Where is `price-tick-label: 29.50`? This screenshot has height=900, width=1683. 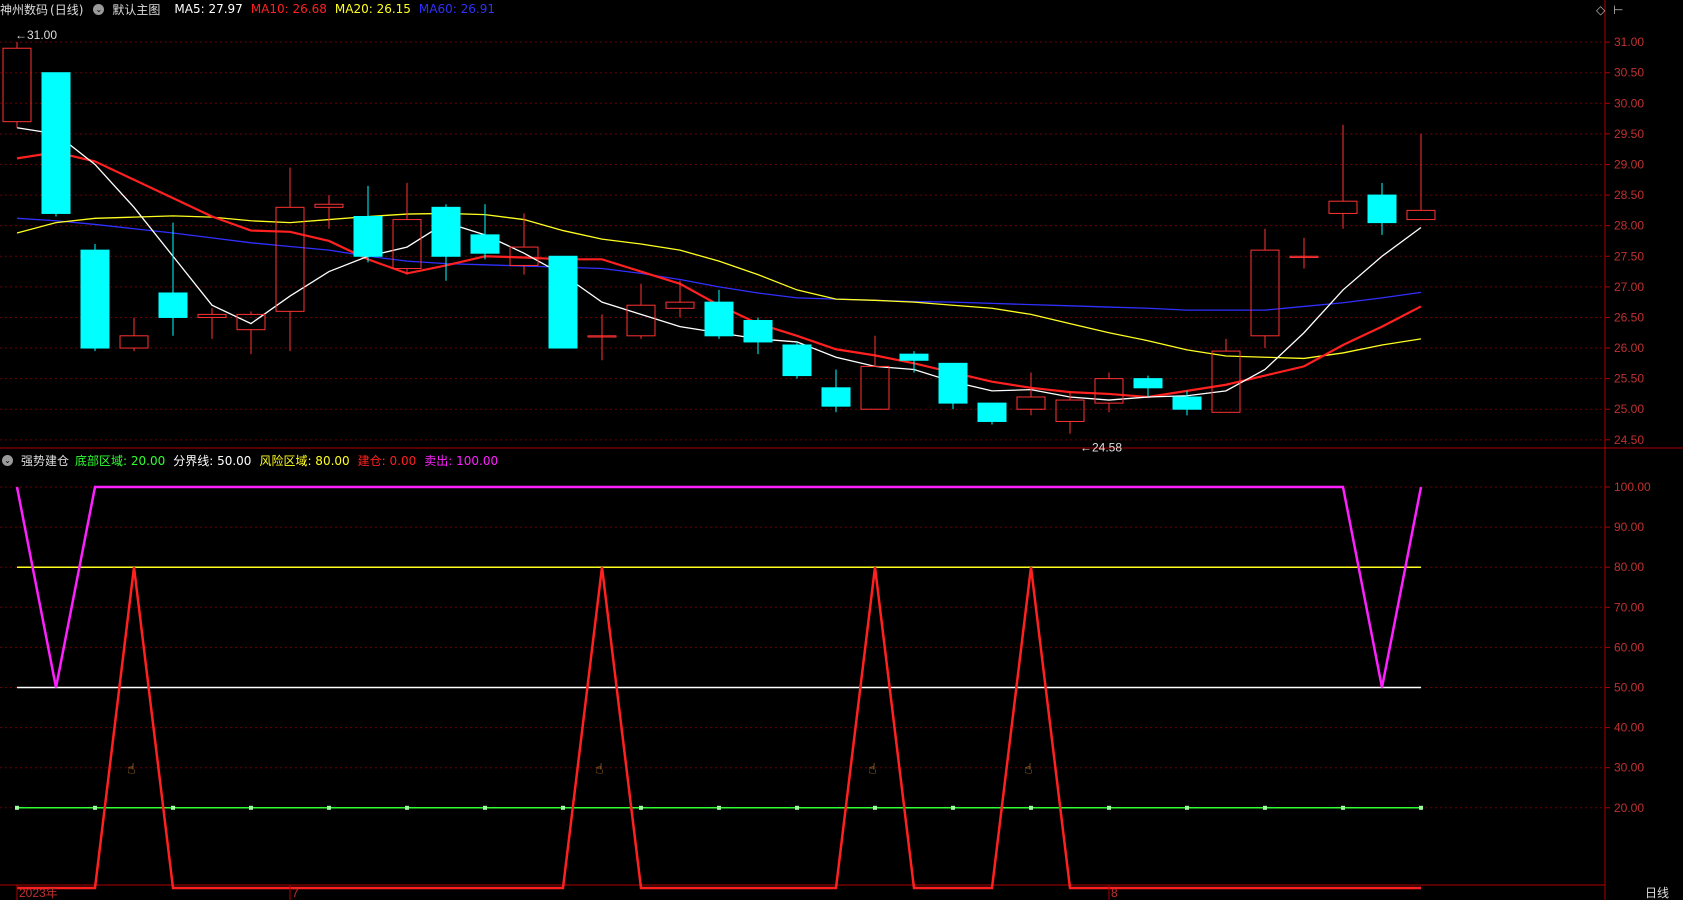 price-tick-label: 29.50 is located at coordinates (1629, 134).